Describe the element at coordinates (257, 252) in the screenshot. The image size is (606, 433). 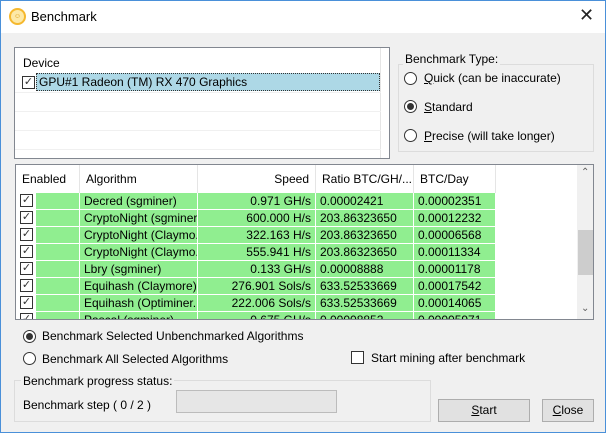
I see `speed-cell: 555.941 H/s` at that location.